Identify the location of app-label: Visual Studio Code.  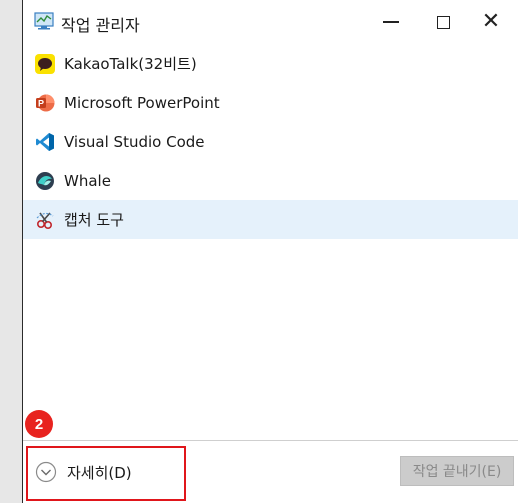
(134, 141).